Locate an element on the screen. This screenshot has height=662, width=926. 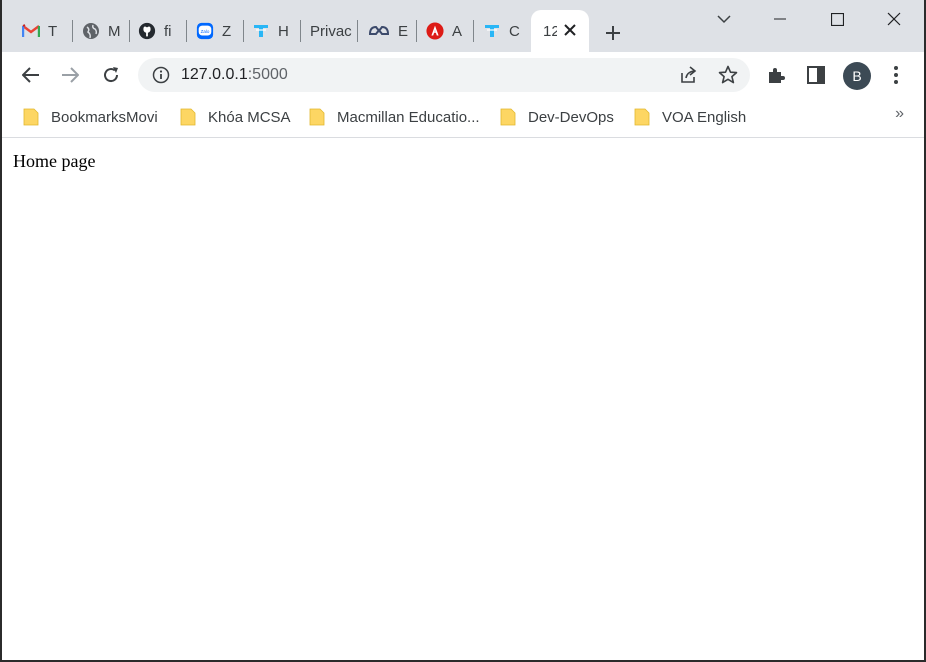
bookmark-folder: VOA English is located at coordinates (690, 117).